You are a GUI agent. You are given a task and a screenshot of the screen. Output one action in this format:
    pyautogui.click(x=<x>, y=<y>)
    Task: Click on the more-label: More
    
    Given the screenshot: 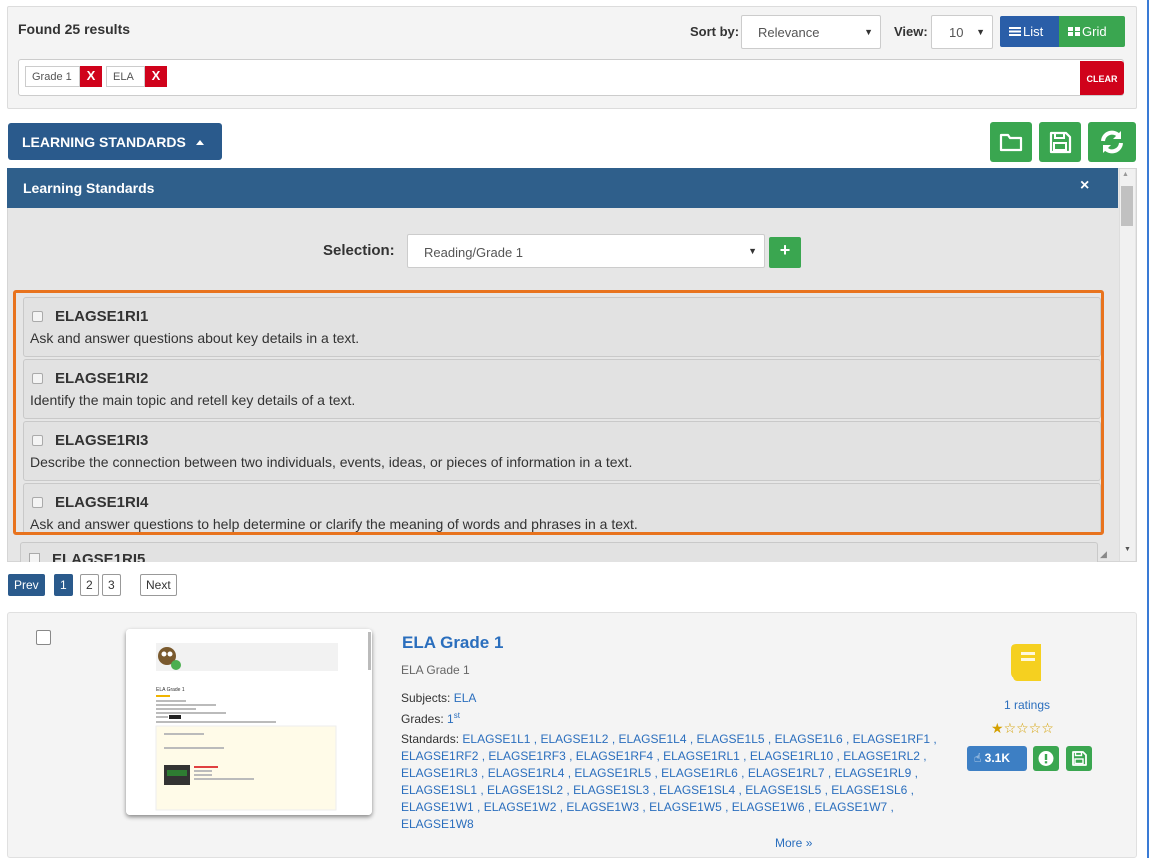 What is the action you would take?
    pyautogui.click(x=789, y=843)
    